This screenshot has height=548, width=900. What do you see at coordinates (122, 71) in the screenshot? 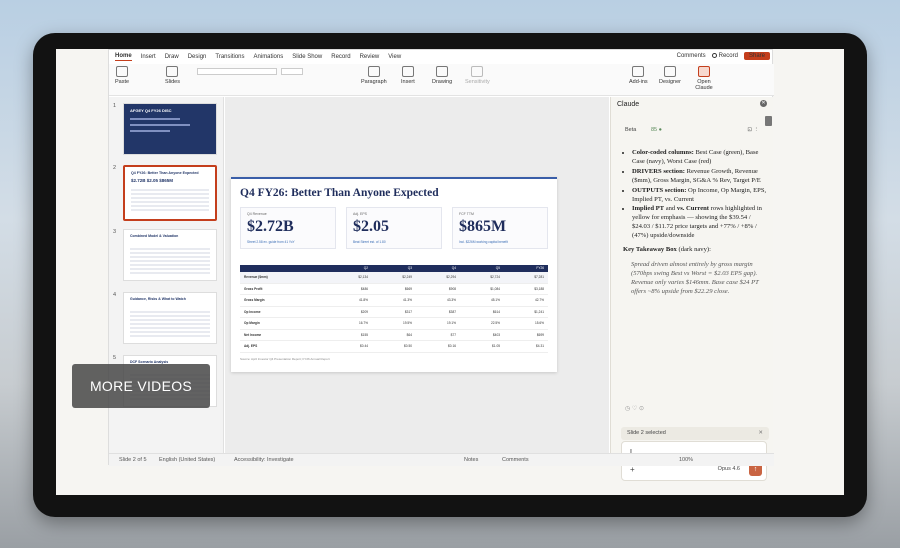
I see `paste-icon` at bounding box center [122, 71].